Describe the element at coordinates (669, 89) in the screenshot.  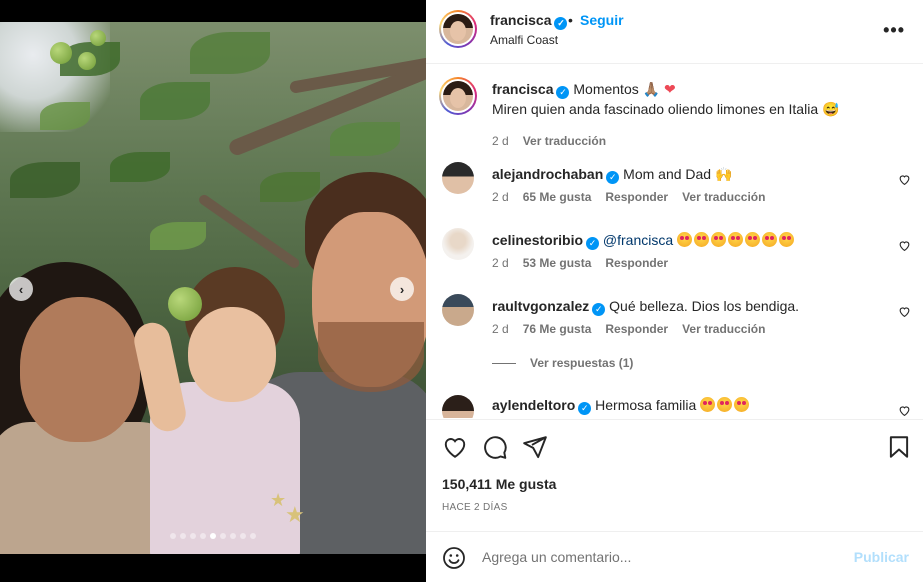
I see `red-heart-icon: ❤` at that location.